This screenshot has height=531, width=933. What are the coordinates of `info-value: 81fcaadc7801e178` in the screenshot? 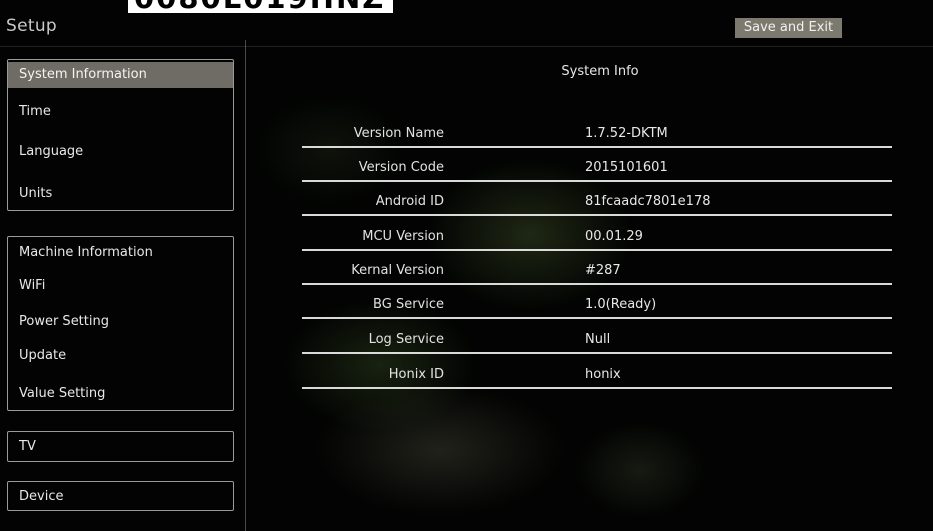 It's located at (648, 201).